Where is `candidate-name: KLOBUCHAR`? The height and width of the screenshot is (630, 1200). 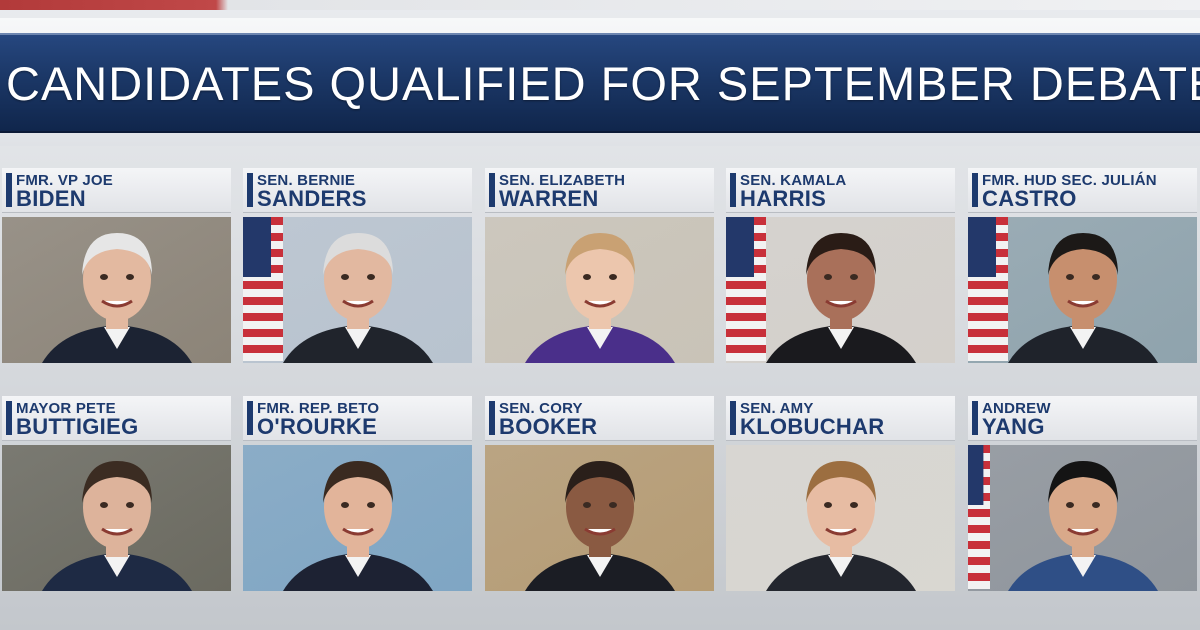
candidate-name: KLOBUCHAR is located at coordinates (812, 426).